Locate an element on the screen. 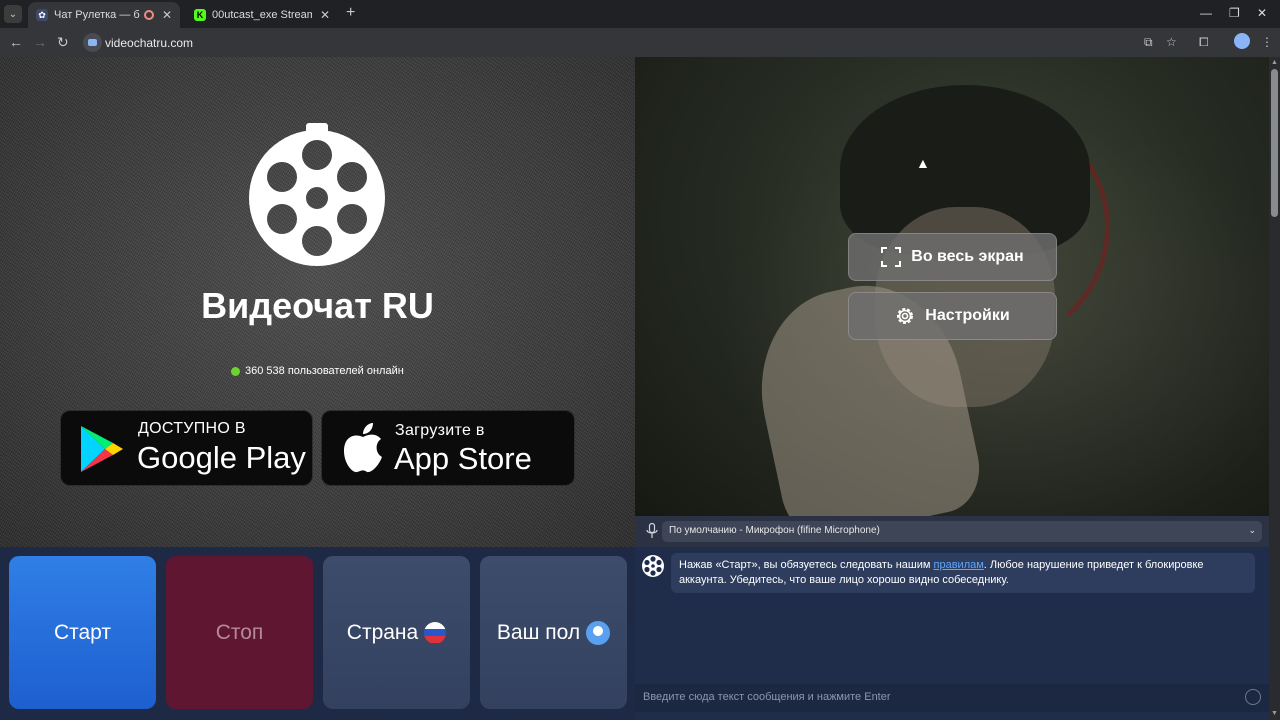 The image size is (1280, 720). google-play-top-text: ДОСТУПНО В is located at coordinates (192, 428).